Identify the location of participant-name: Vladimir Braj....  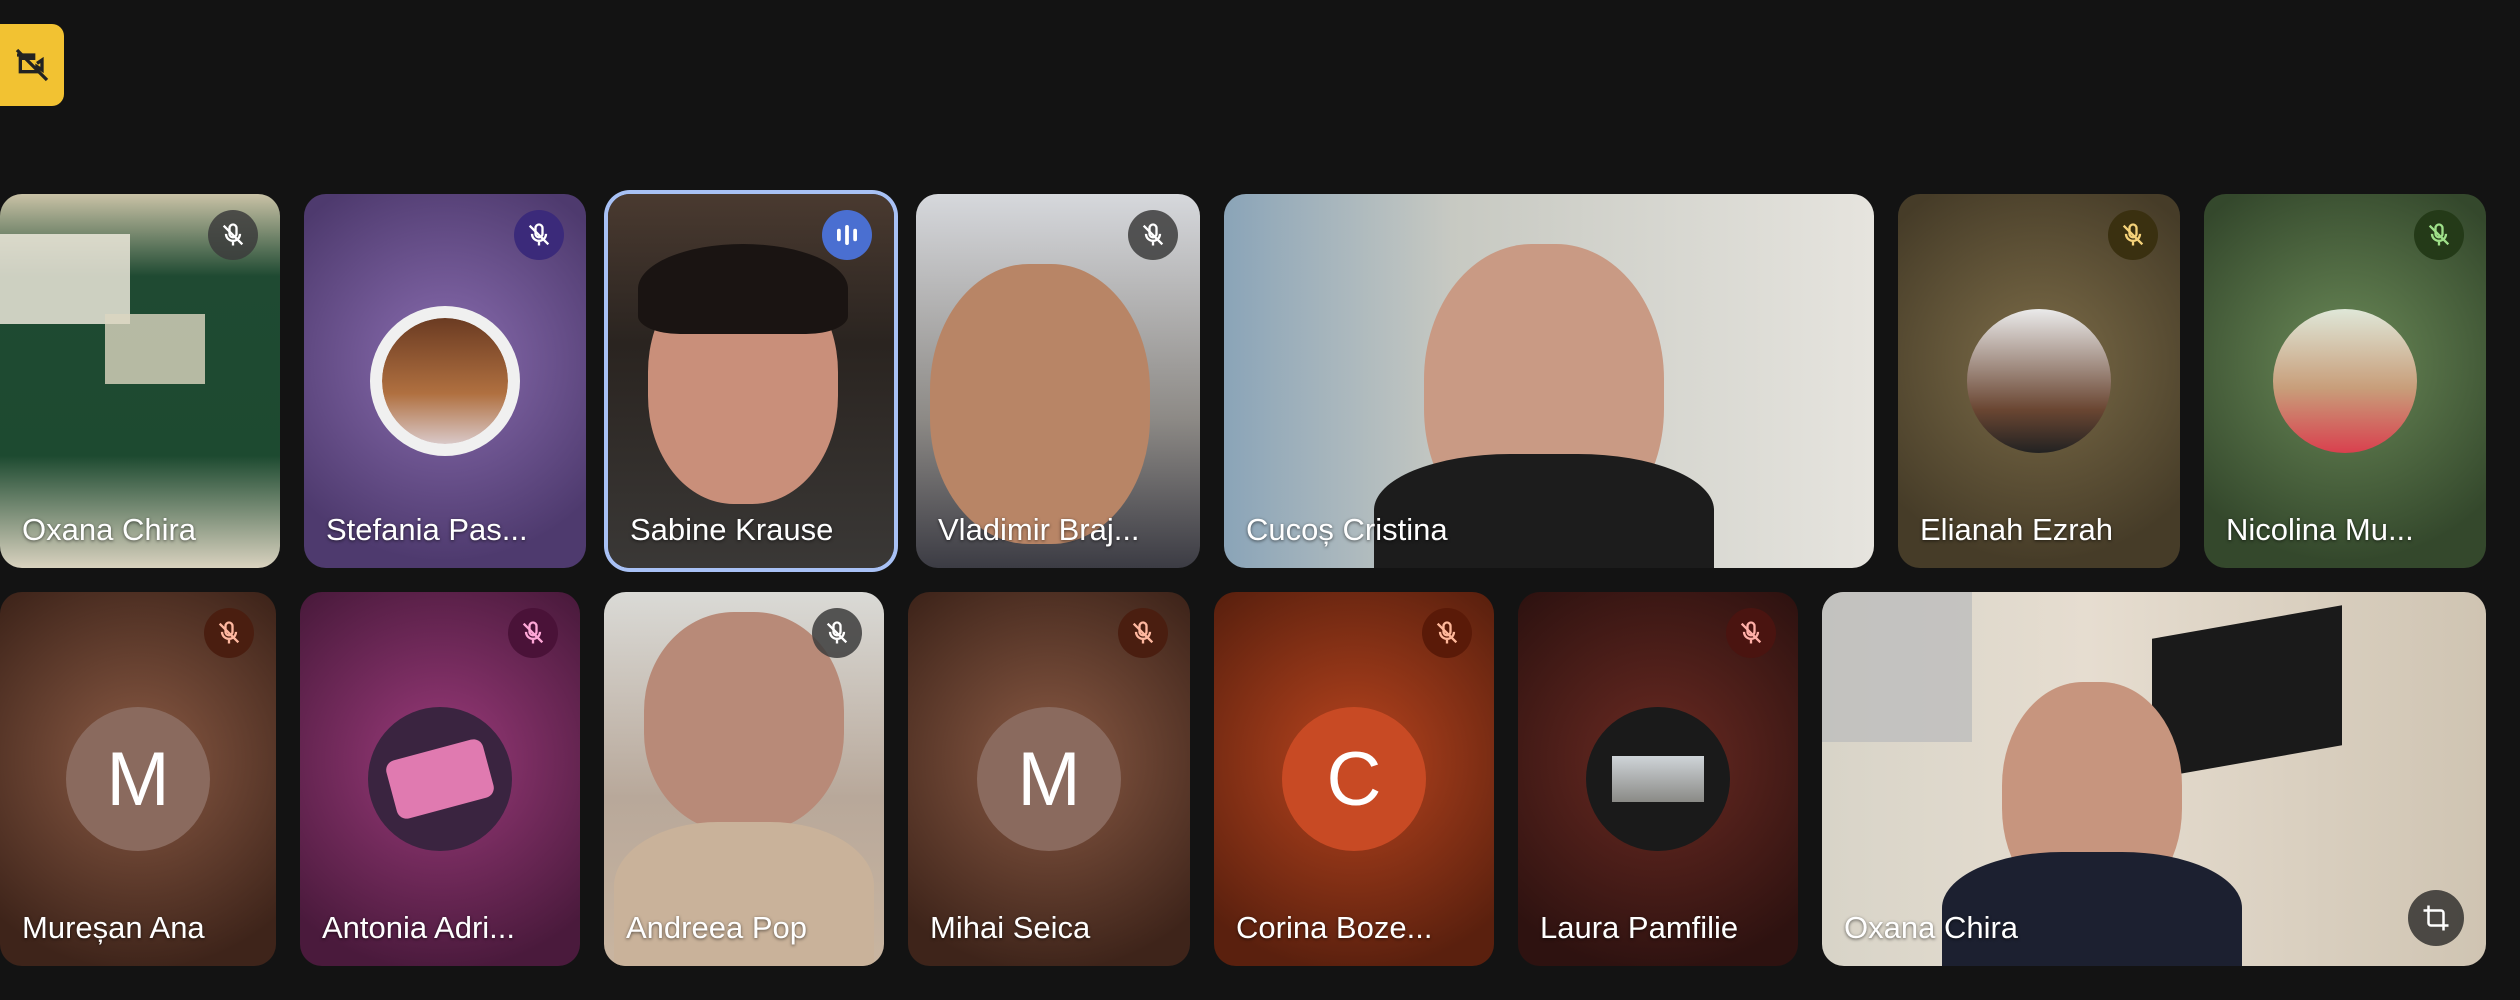
(1039, 529).